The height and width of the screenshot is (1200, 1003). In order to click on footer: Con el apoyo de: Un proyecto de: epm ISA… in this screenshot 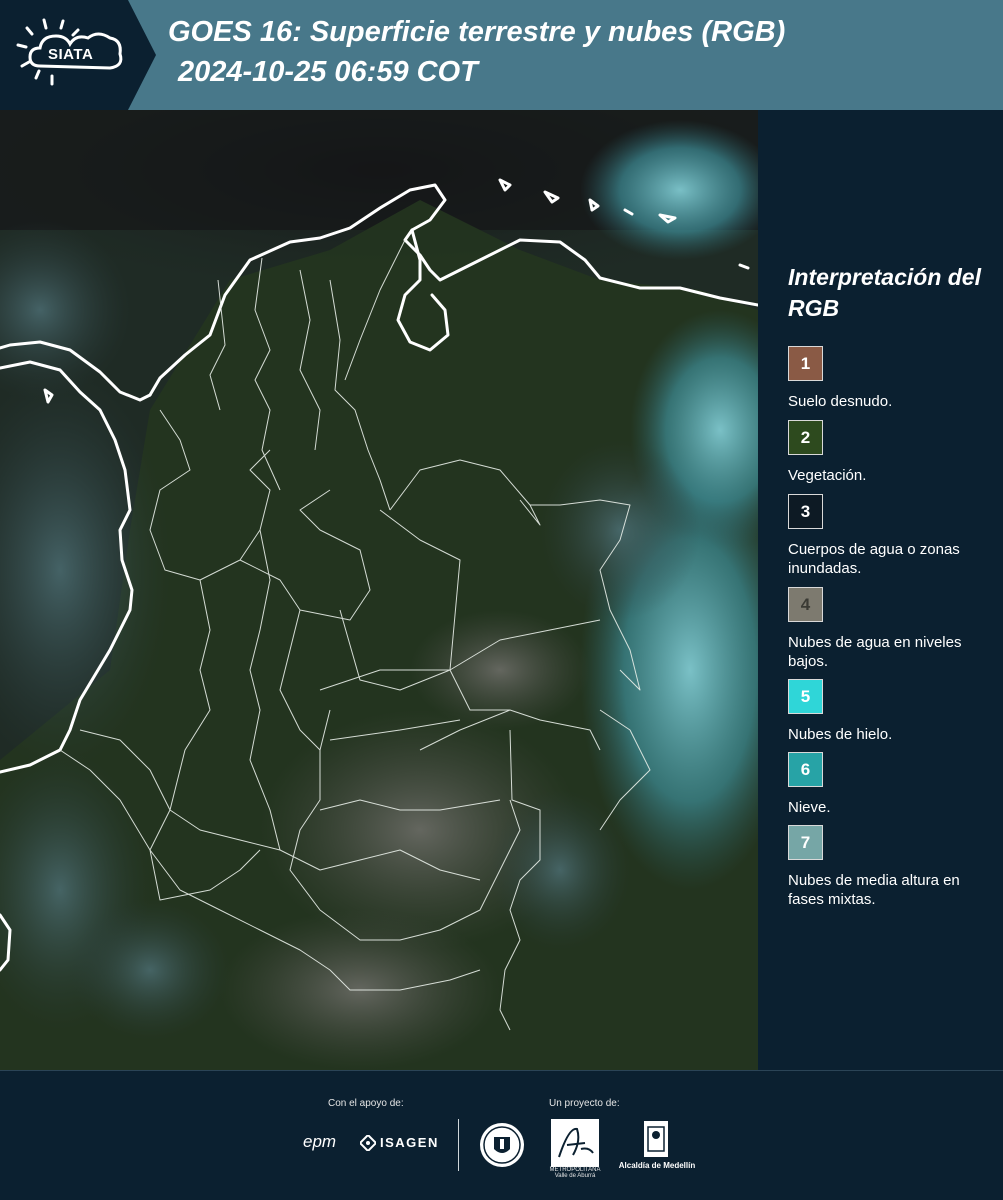, I will do `click(501, 1135)`.